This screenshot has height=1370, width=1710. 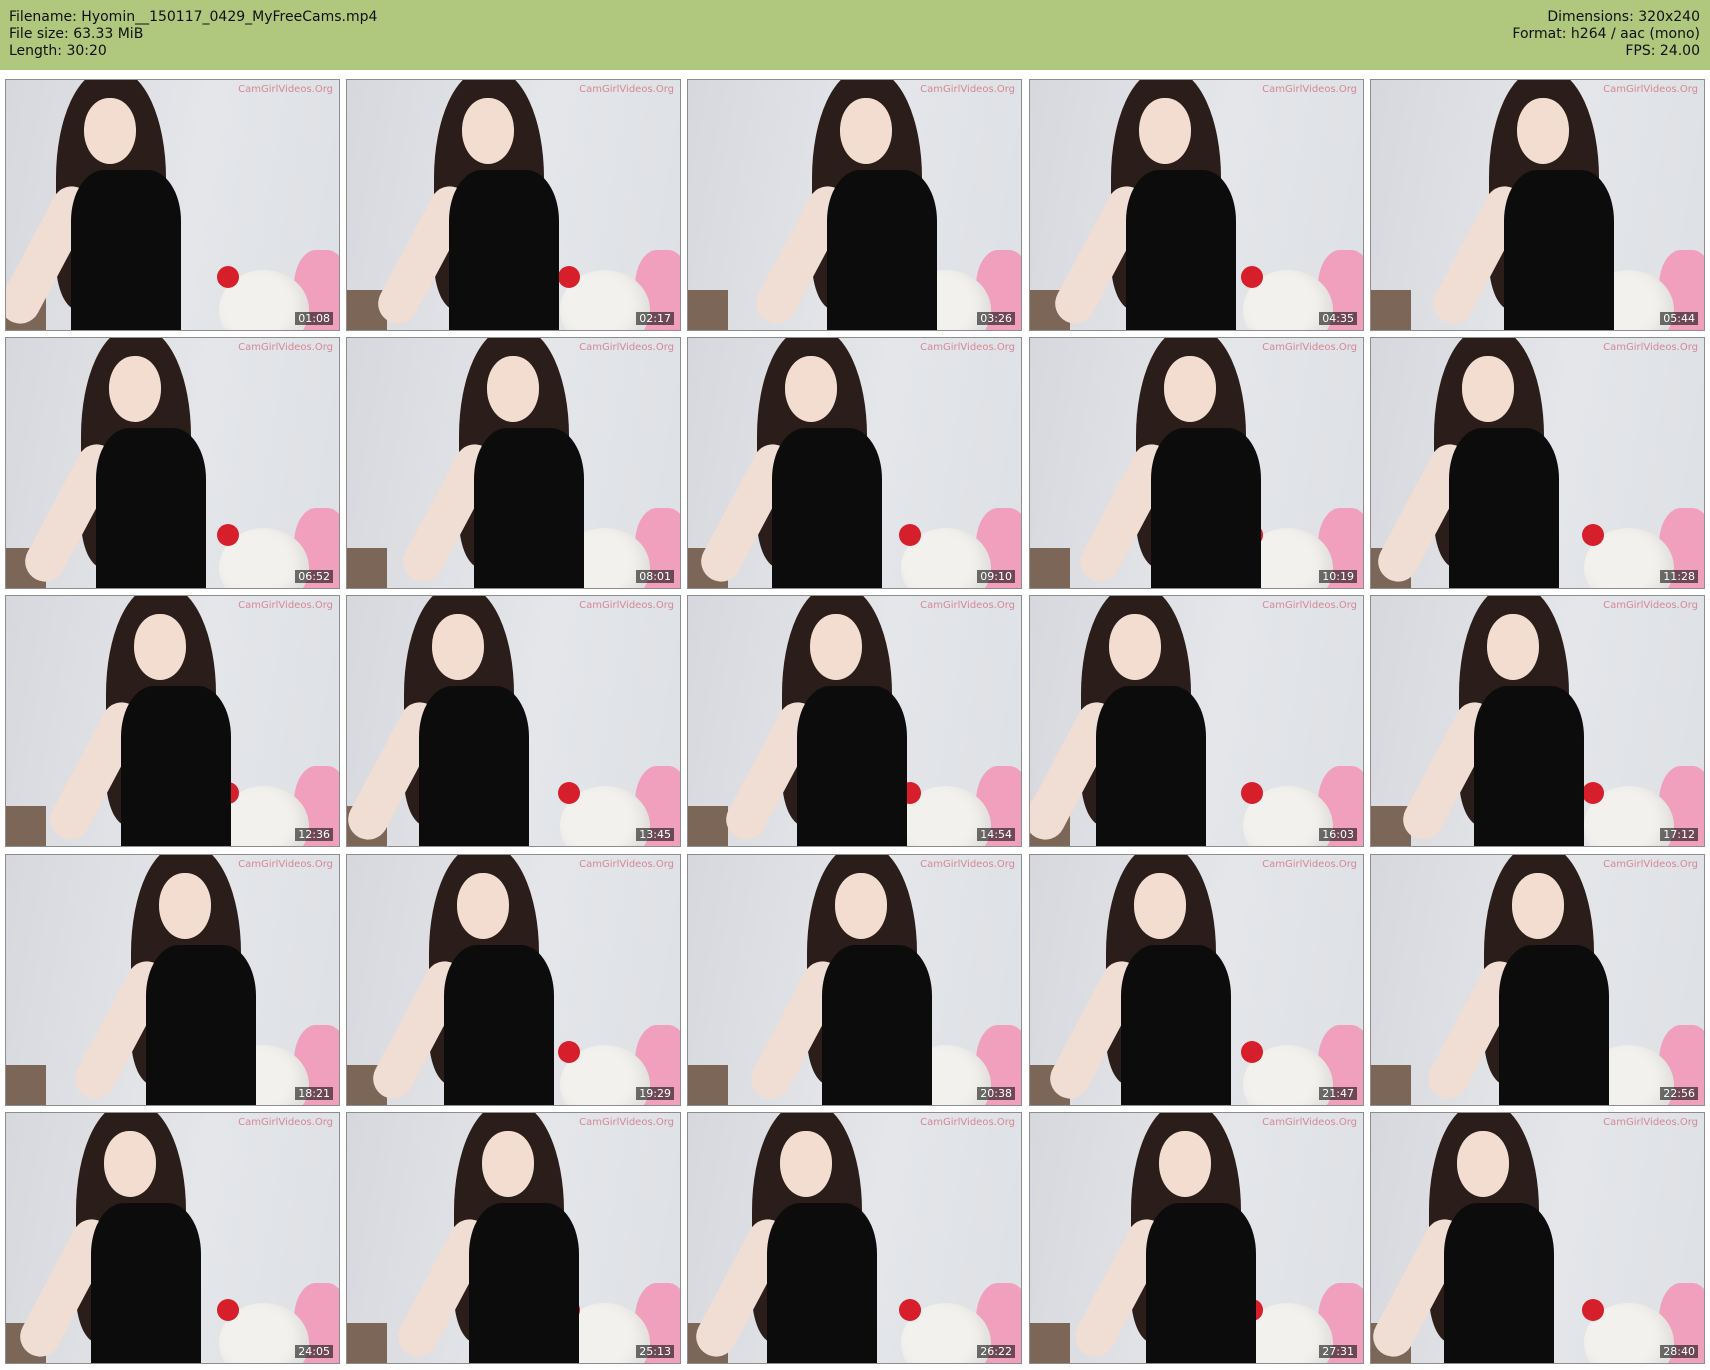 I want to click on video-thumbnail: CamGirlVideos.Org 14:54, so click(x=854, y=721).